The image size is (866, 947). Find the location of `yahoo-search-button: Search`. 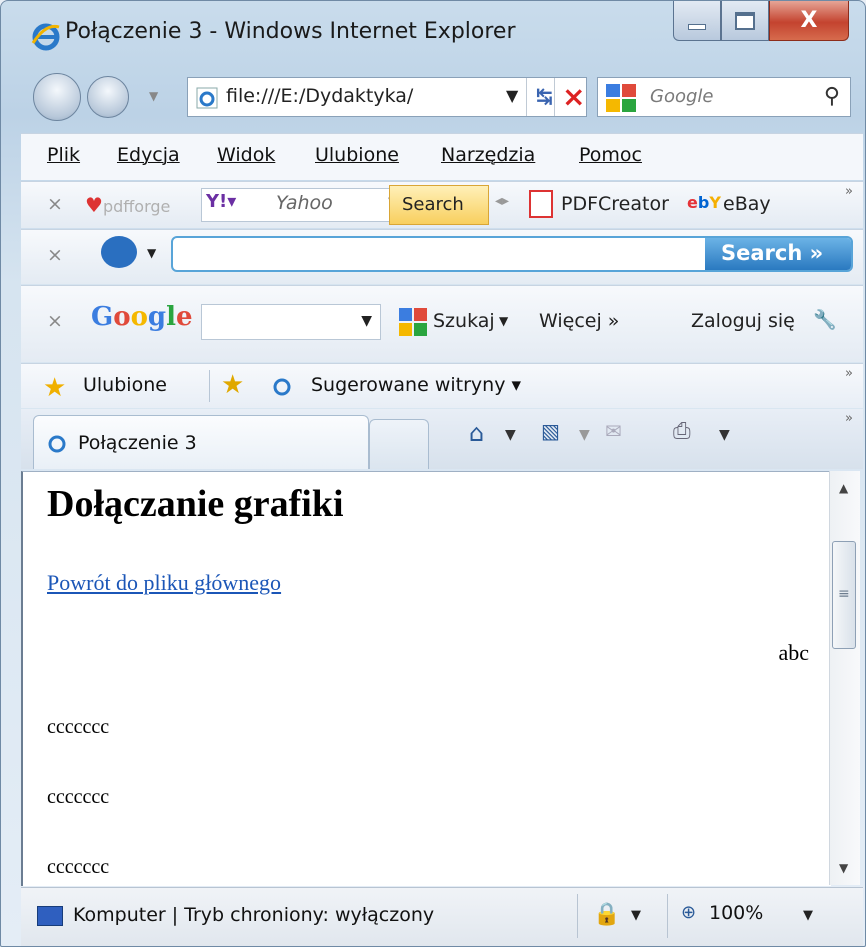

yahoo-search-button: Search is located at coordinates (439, 205).